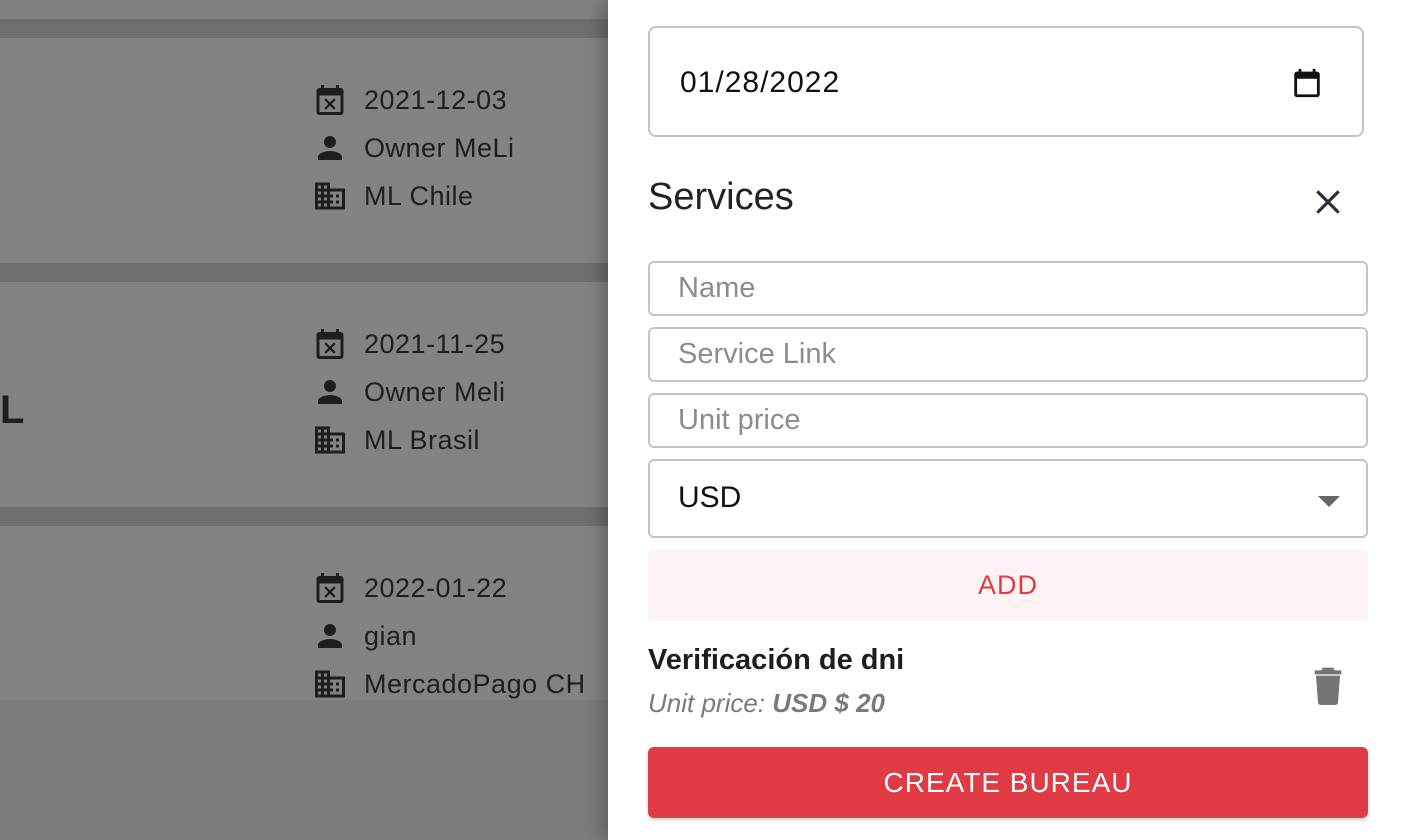 This screenshot has height=840, width=1413. I want to click on card-owner-row: gian, so click(364, 636).